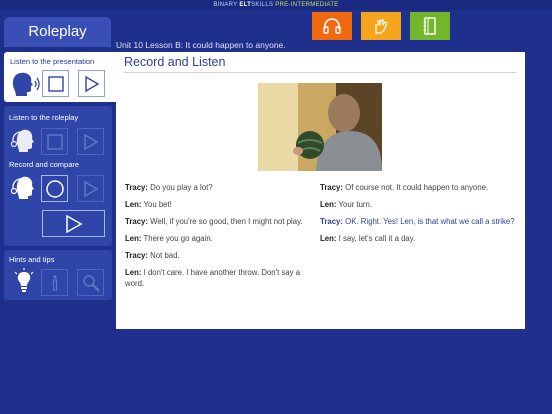 The width and height of the screenshot is (552, 414). What do you see at coordinates (223, 255) in the screenshot?
I see `dialog-line: Tracy: Not bad.` at bounding box center [223, 255].